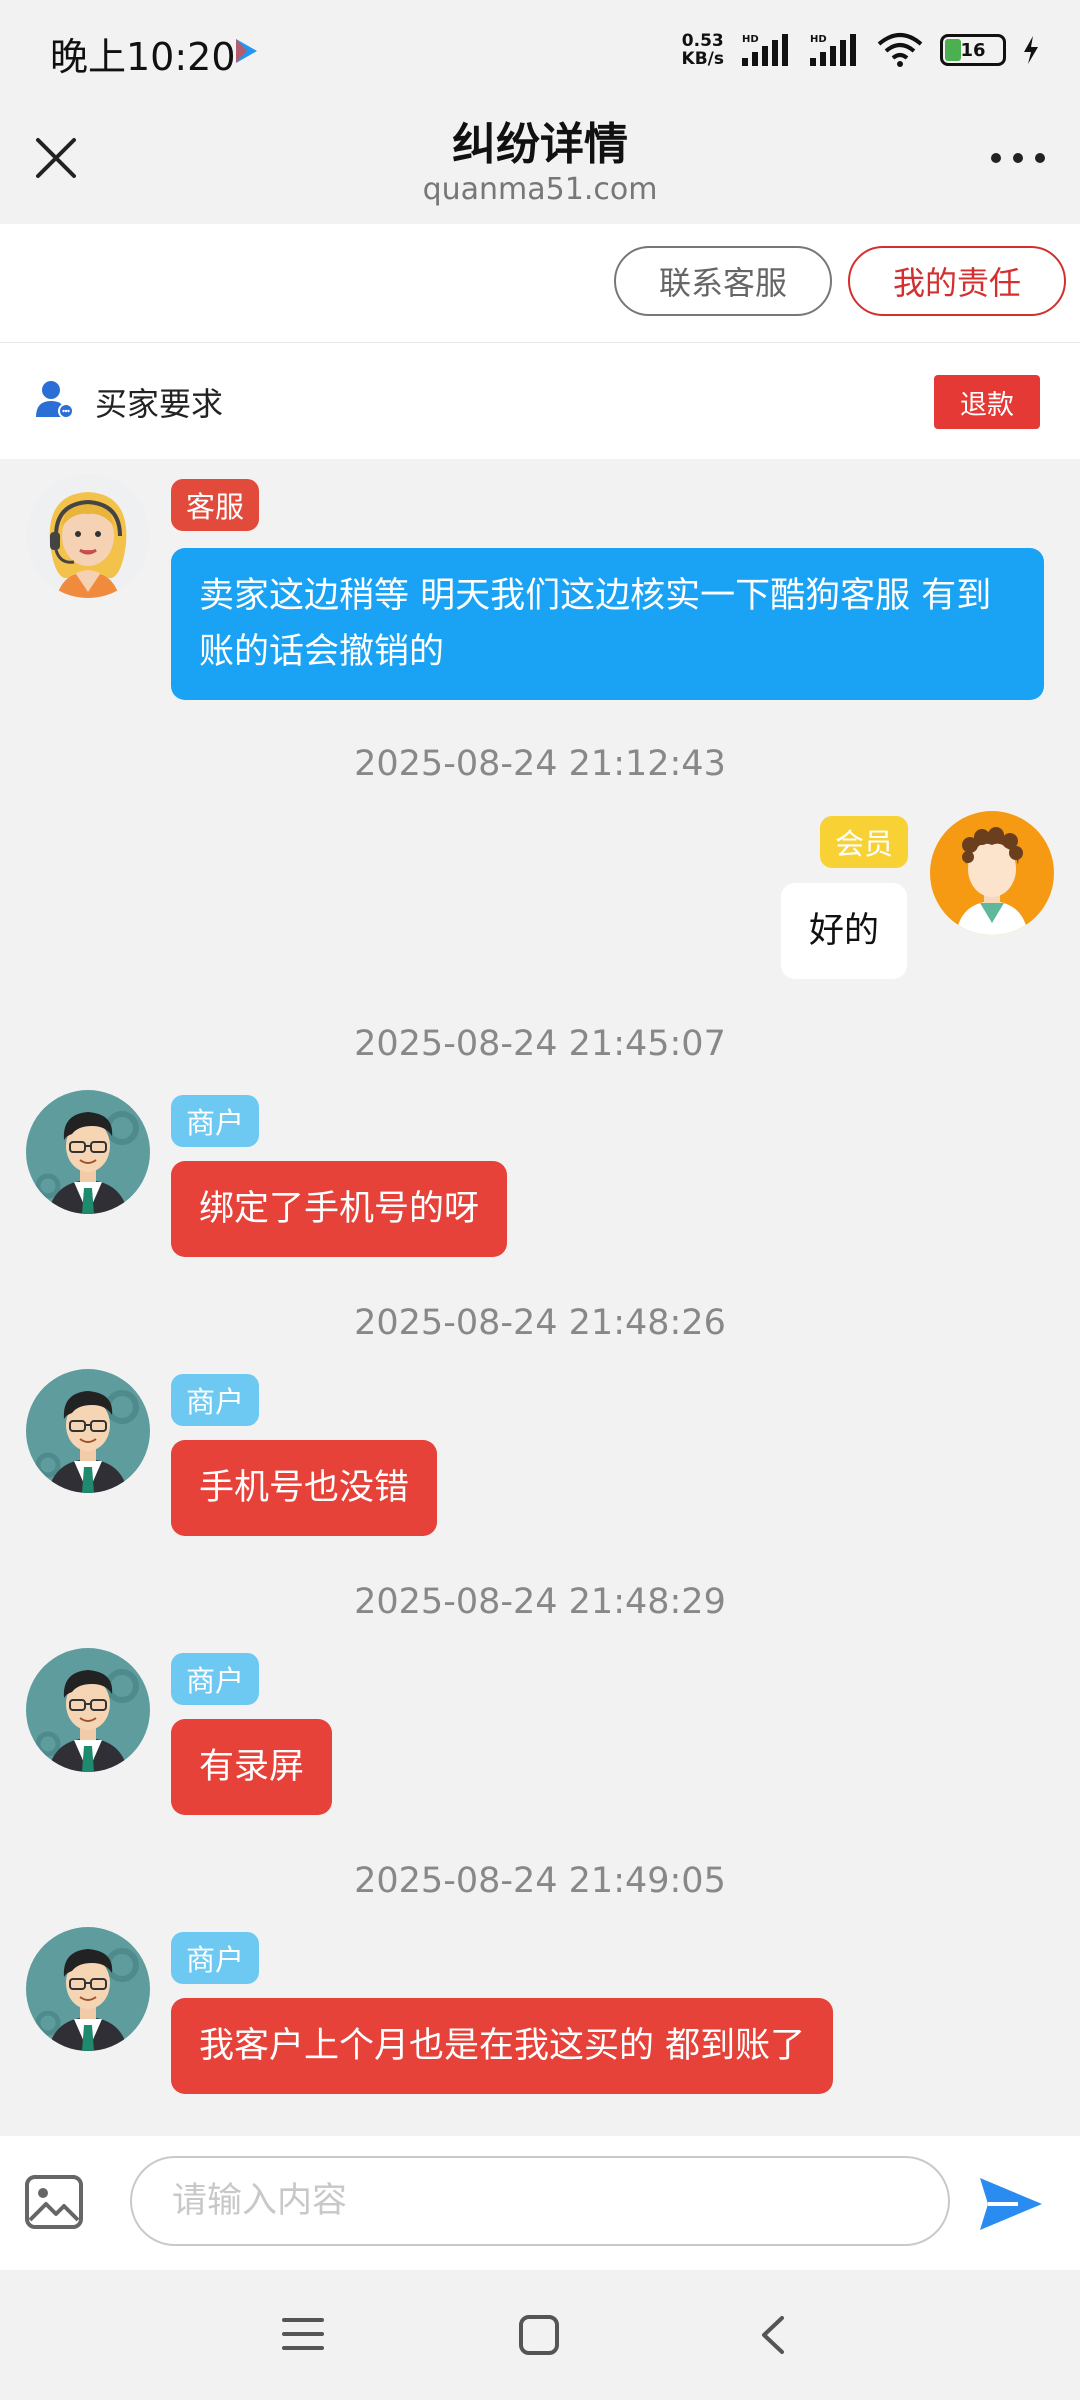  Describe the element at coordinates (540, 401) in the screenshot. I see `buyer-request-row: 买家要求 退款` at that location.